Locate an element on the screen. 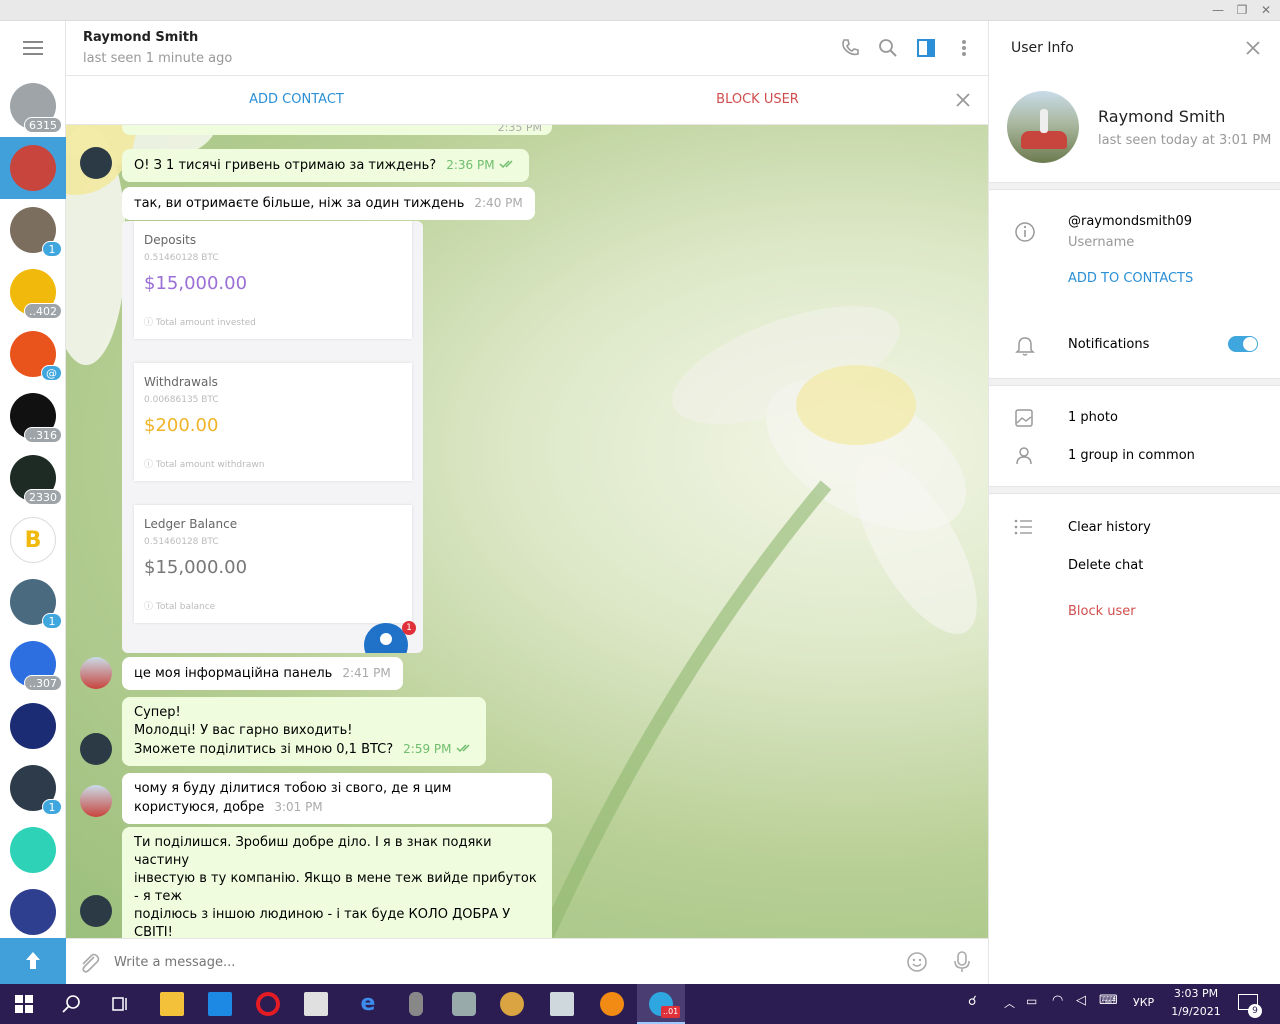  info-icon is located at coordinates (1025, 232).